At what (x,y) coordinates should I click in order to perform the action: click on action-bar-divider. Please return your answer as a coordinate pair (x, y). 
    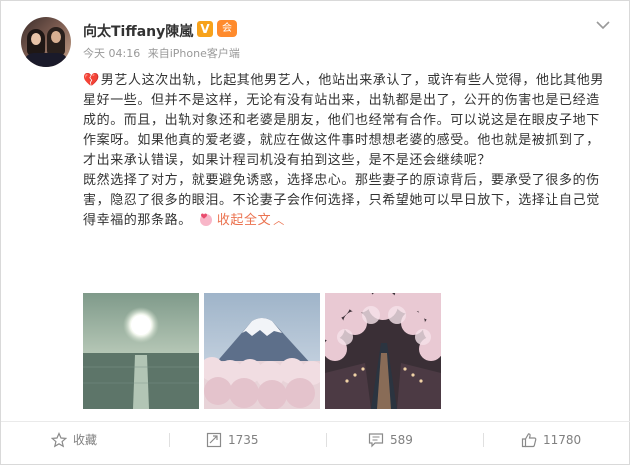
    Looking at the image, I should click on (315, 421).